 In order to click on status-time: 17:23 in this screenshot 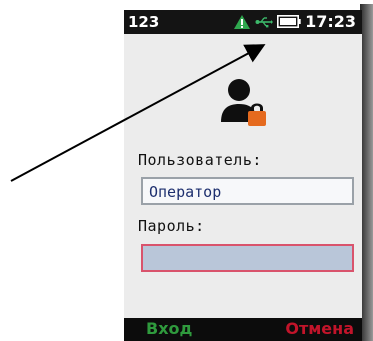, I will do `click(330, 21)`.